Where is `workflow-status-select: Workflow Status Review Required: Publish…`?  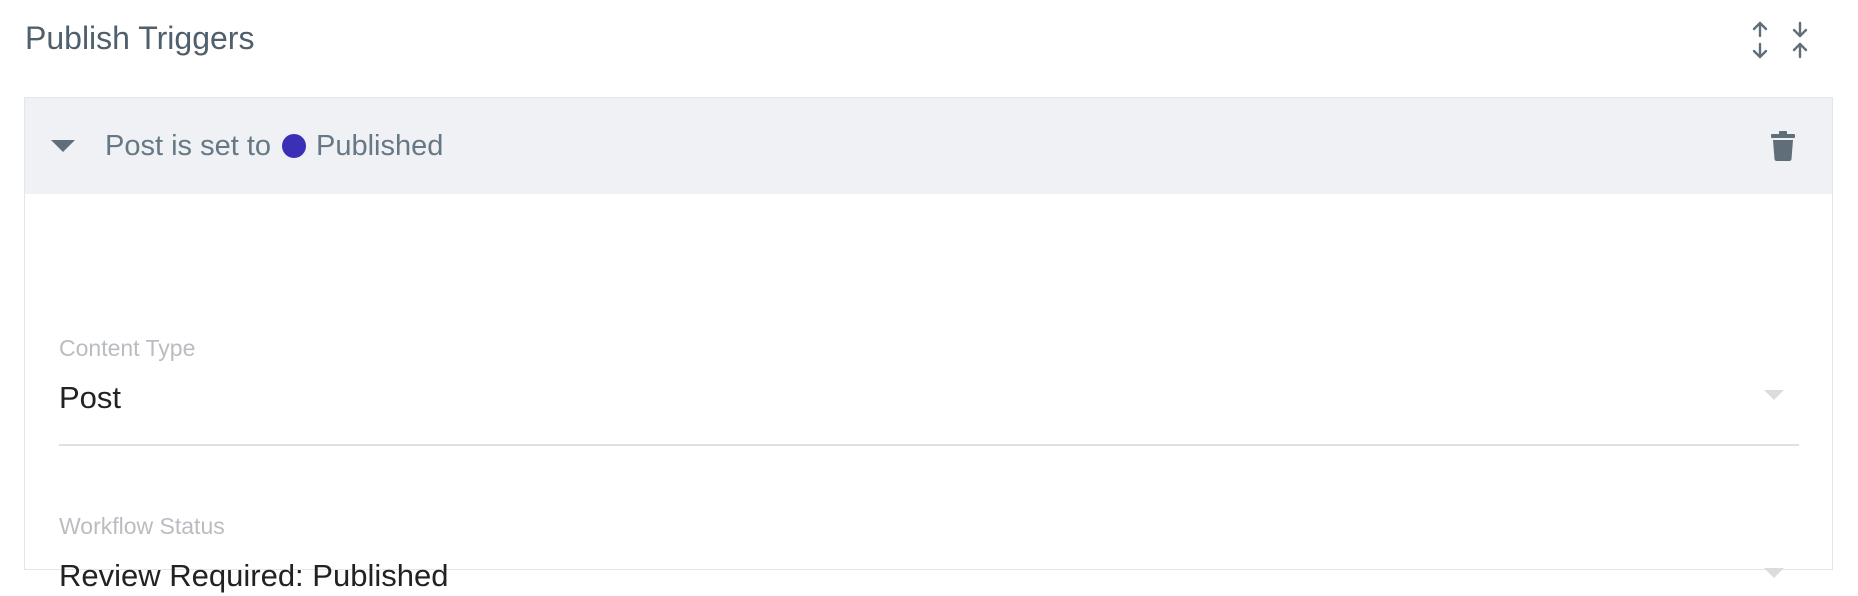
workflow-status-select: Workflow Status Review Required: Publish… is located at coordinates (929, 554).